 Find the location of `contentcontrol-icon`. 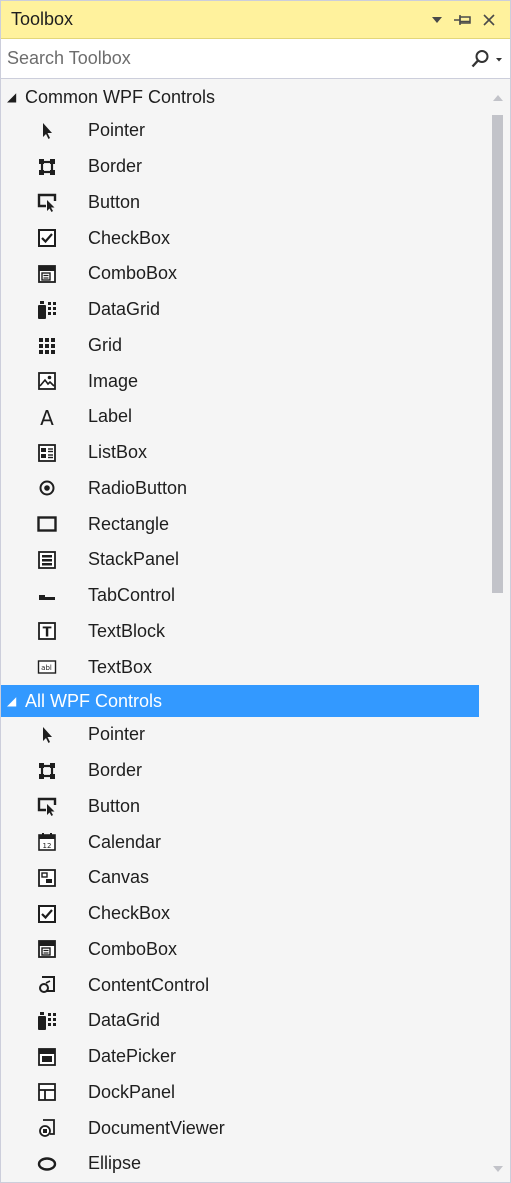

contentcontrol-icon is located at coordinates (47, 985).